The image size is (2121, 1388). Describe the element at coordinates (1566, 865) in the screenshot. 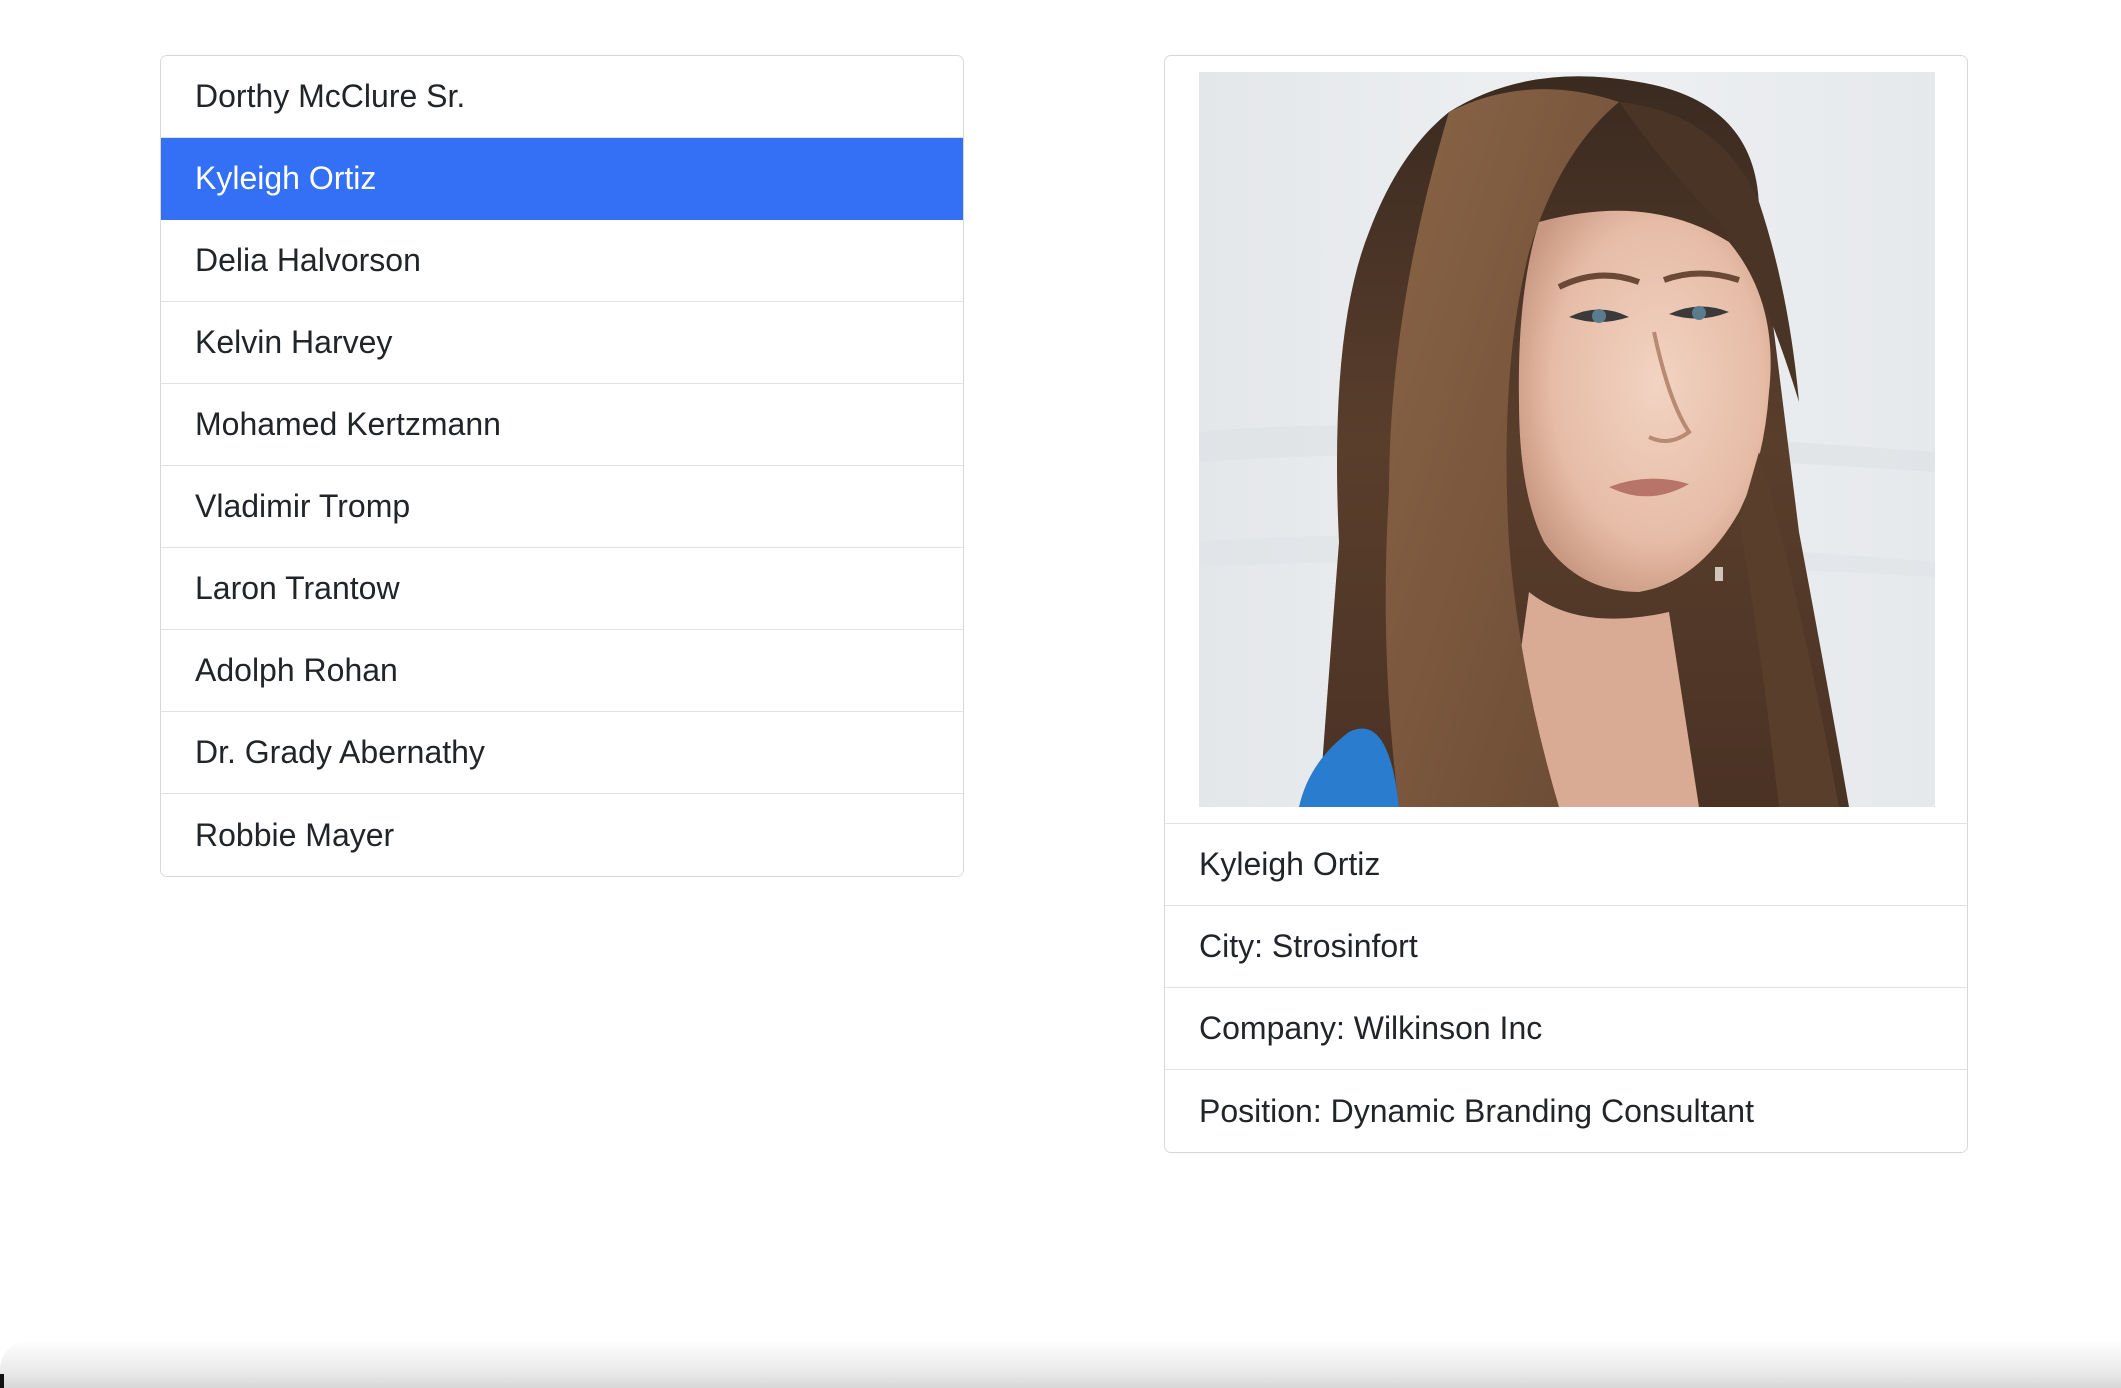

I see `detail-name: Kyleigh Ortiz` at that location.